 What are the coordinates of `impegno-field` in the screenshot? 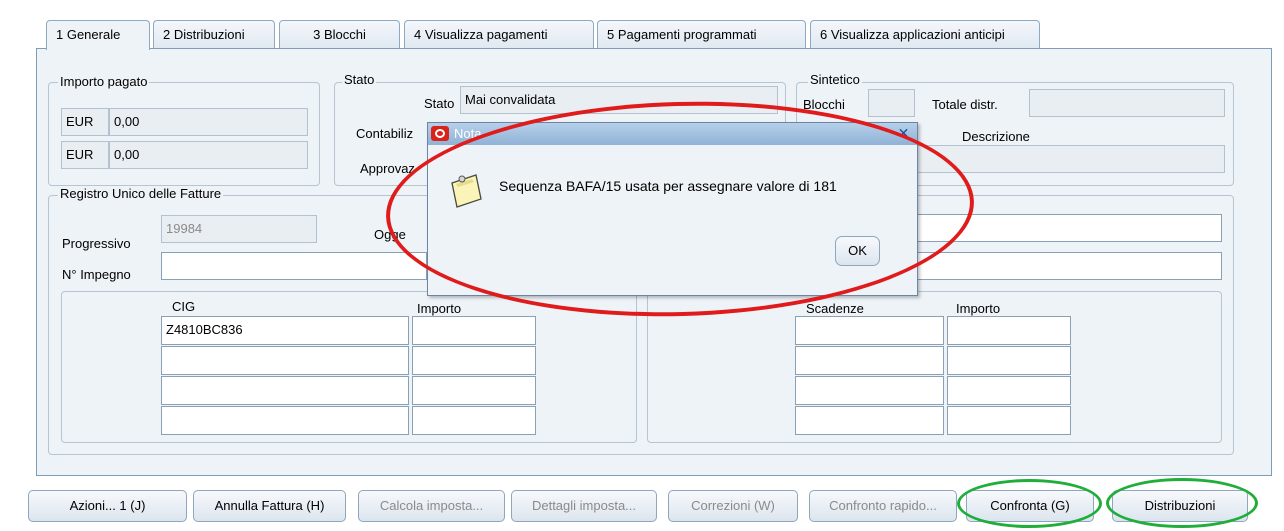 It's located at (294, 266).